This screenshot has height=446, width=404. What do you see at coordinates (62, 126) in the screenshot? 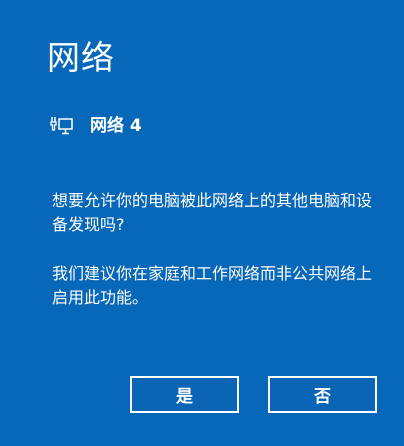
I see `ethernet-icon` at bounding box center [62, 126].